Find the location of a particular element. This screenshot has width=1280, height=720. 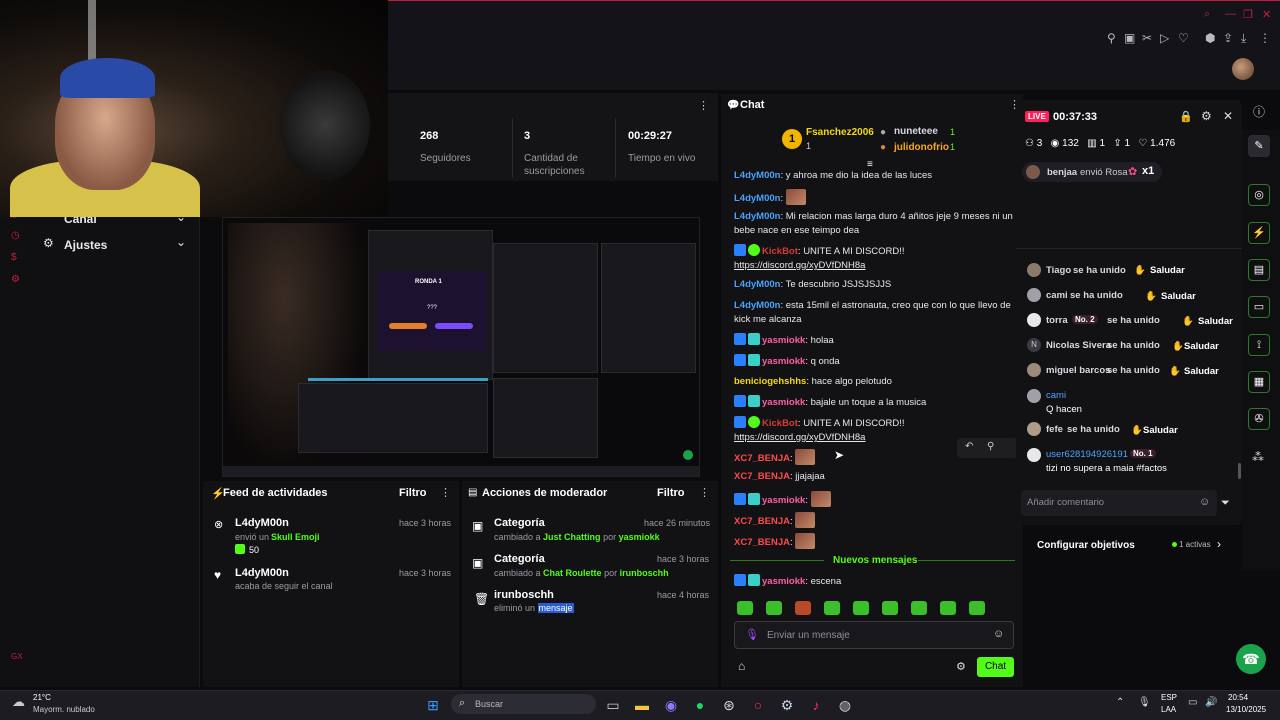

support-button: ☎ is located at coordinates (1251, 659).